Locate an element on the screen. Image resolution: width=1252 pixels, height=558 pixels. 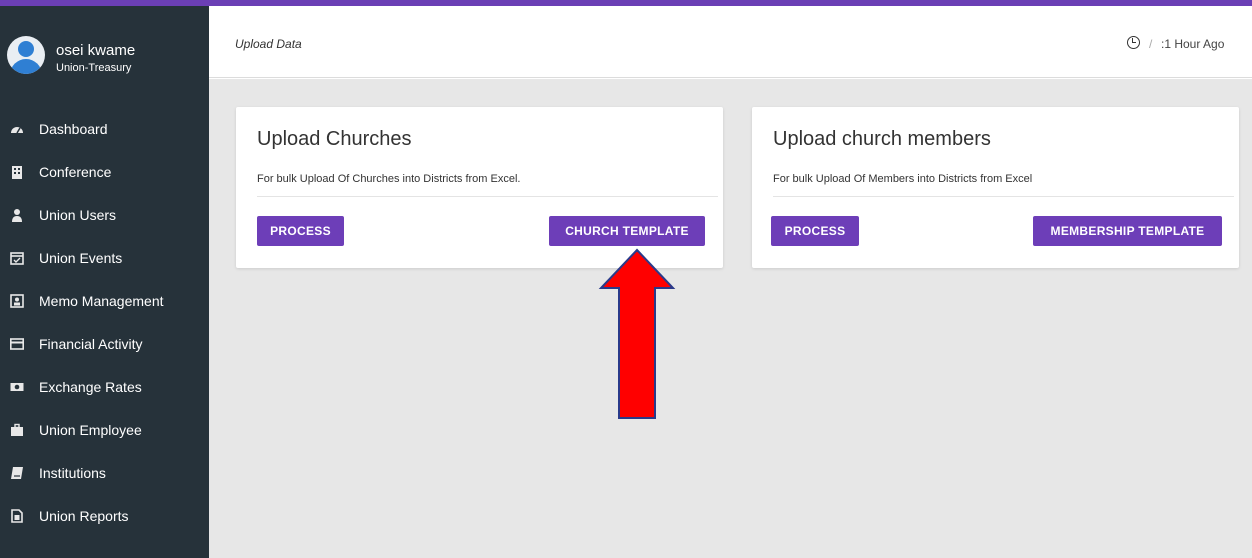
process-members-button: PROCESS is located at coordinates (815, 231).